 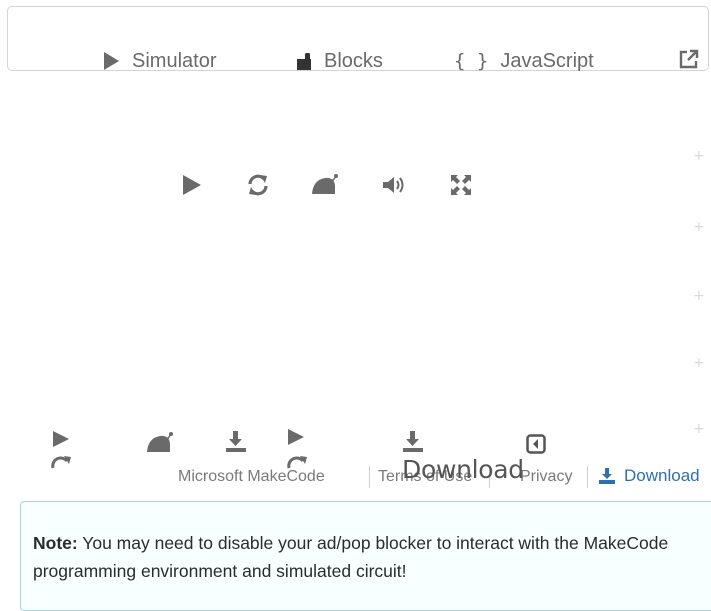 What do you see at coordinates (353, 60) in the screenshot?
I see `tab-blocks-label: Blocks` at bounding box center [353, 60].